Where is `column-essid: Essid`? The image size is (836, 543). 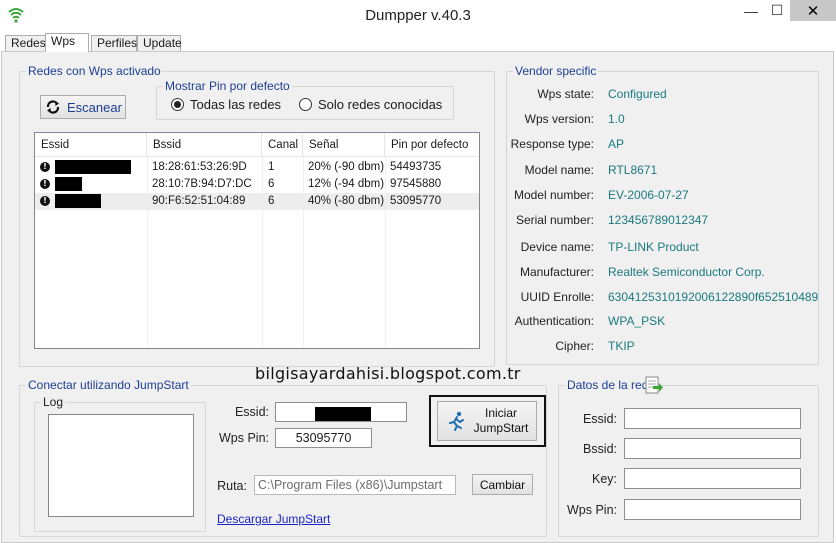 column-essid: Essid is located at coordinates (91, 145).